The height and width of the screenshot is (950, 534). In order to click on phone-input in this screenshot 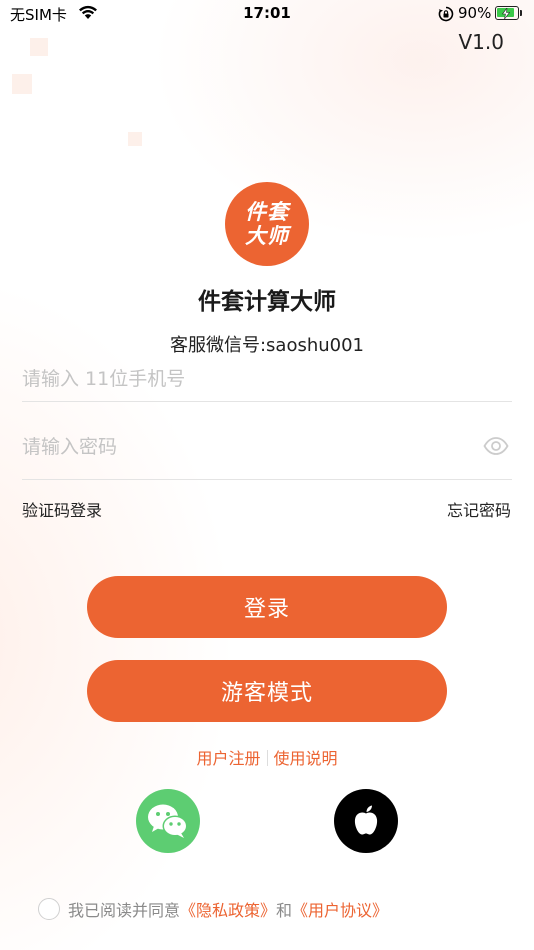, I will do `click(267, 379)`.